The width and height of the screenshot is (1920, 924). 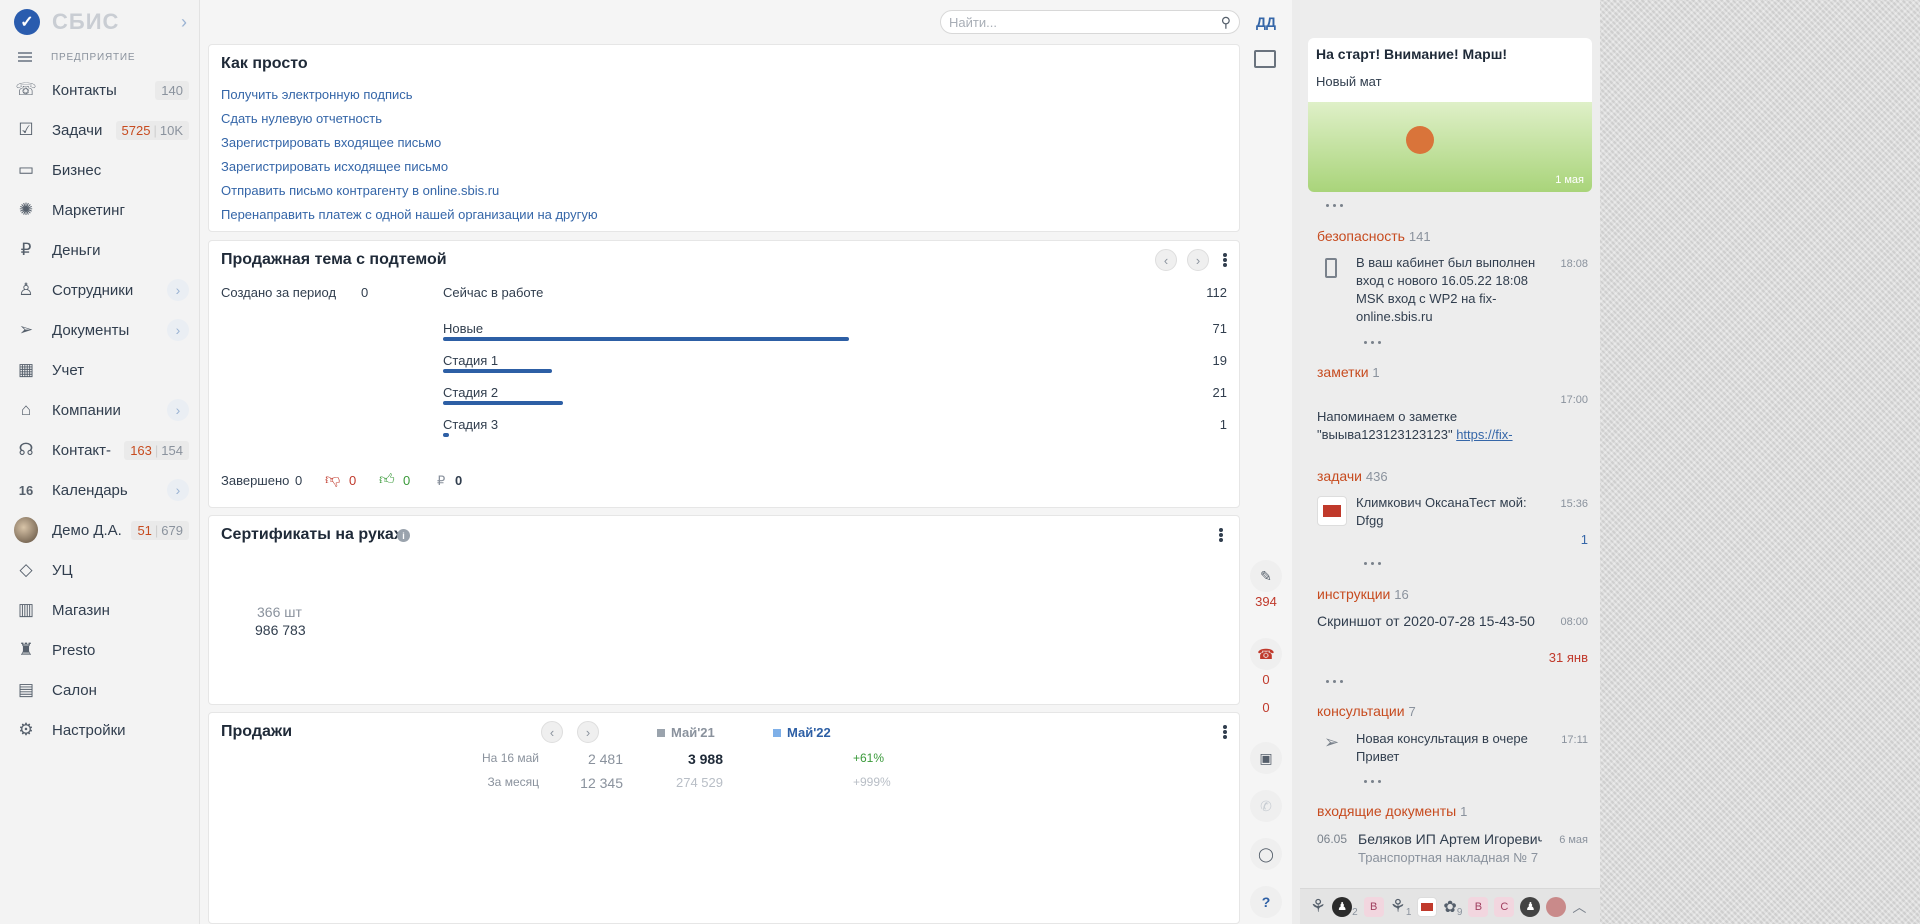 What do you see at coordinates (1266, 576) in the screenshot?
I see `signature-icon: ✎` at bounding box center [1266, 576].